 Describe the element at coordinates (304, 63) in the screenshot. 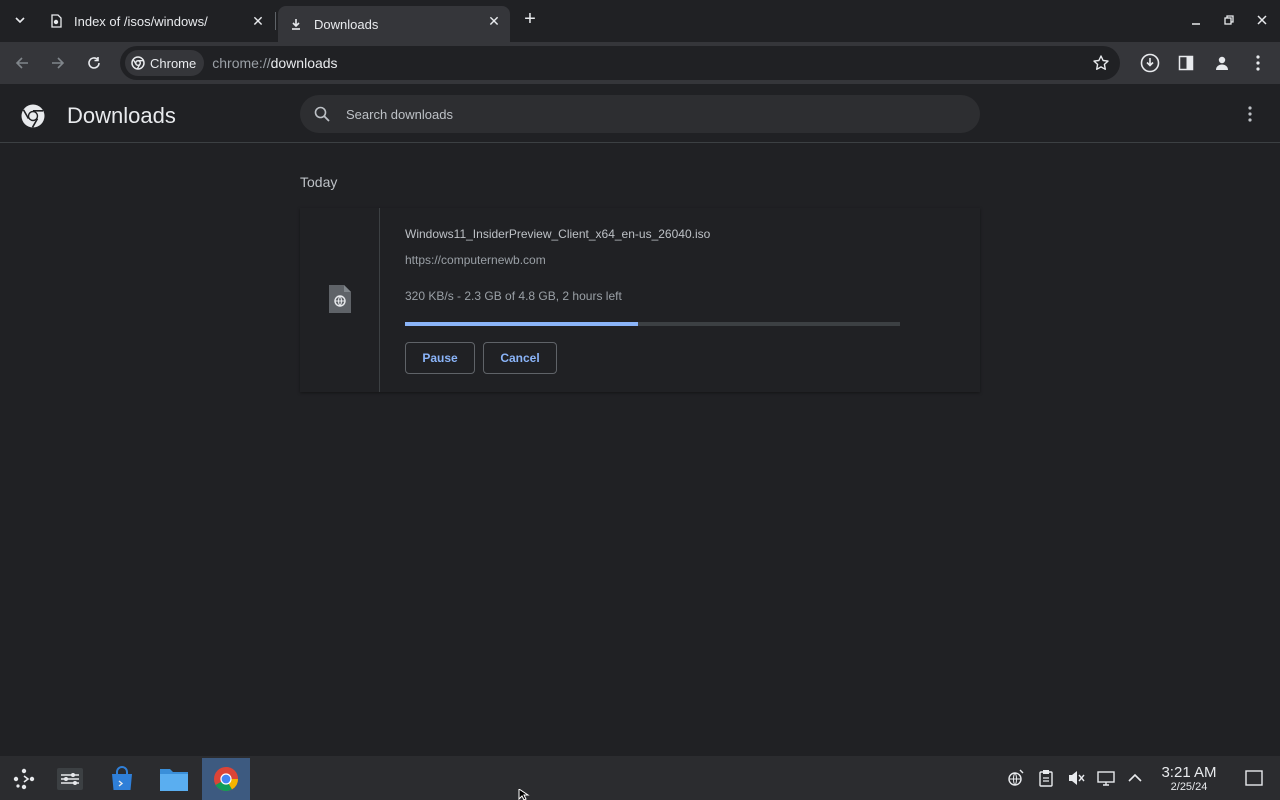

I see `url-host: downloads` at that location.